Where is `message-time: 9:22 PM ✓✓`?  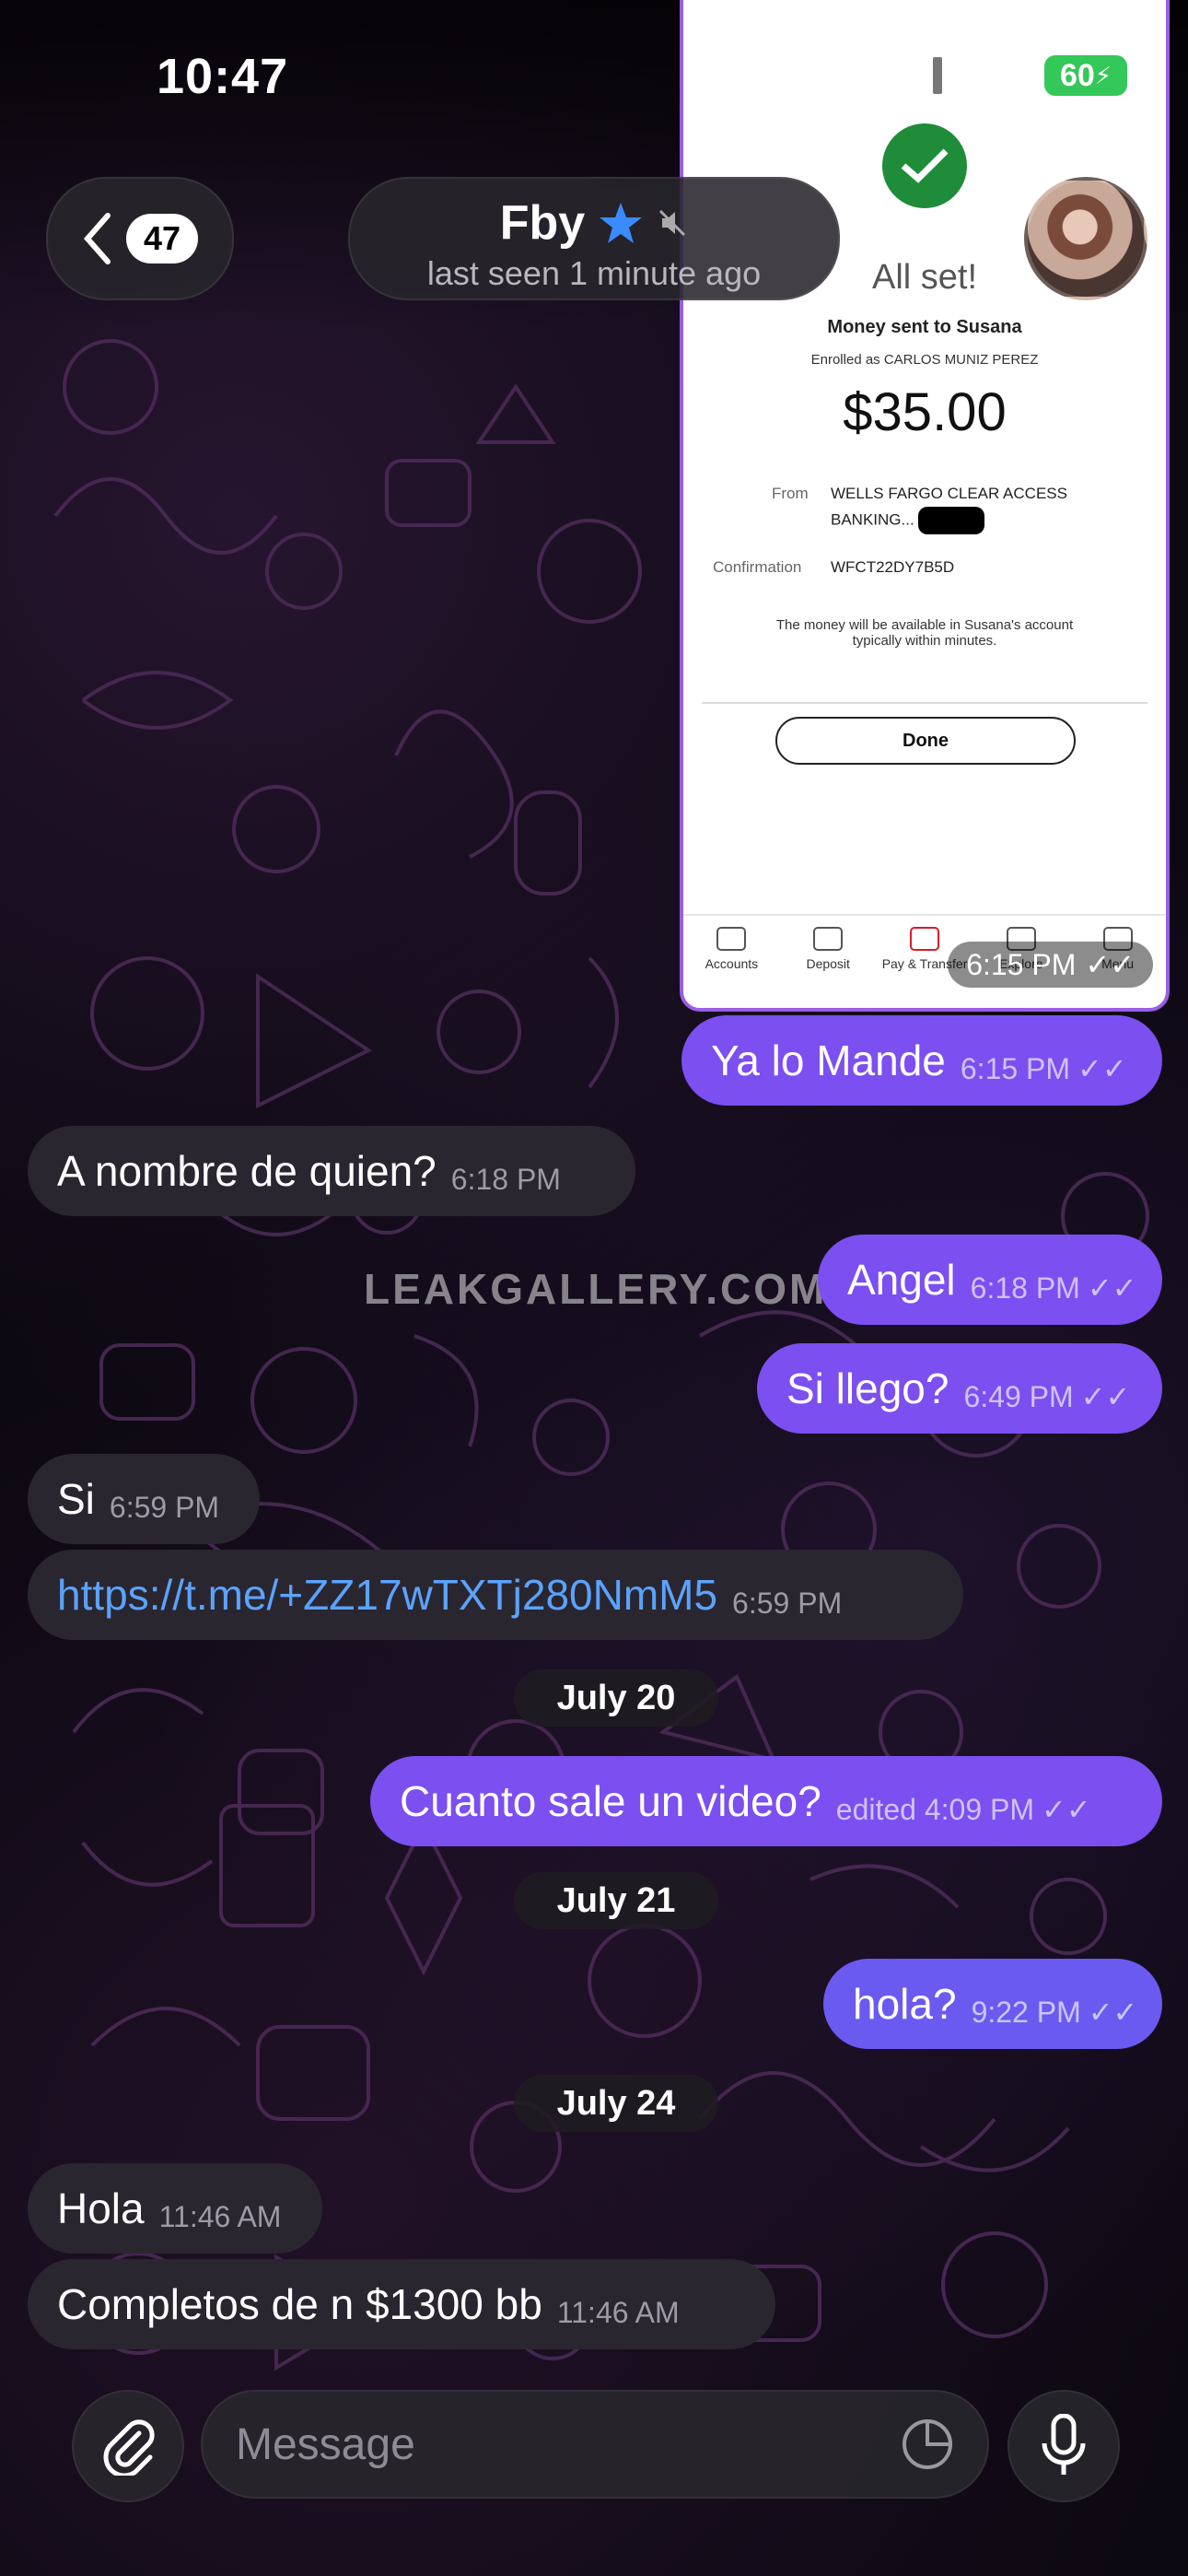 message-time: 9:22 PM ✓✓ is located at coordinates (1054, 2012).